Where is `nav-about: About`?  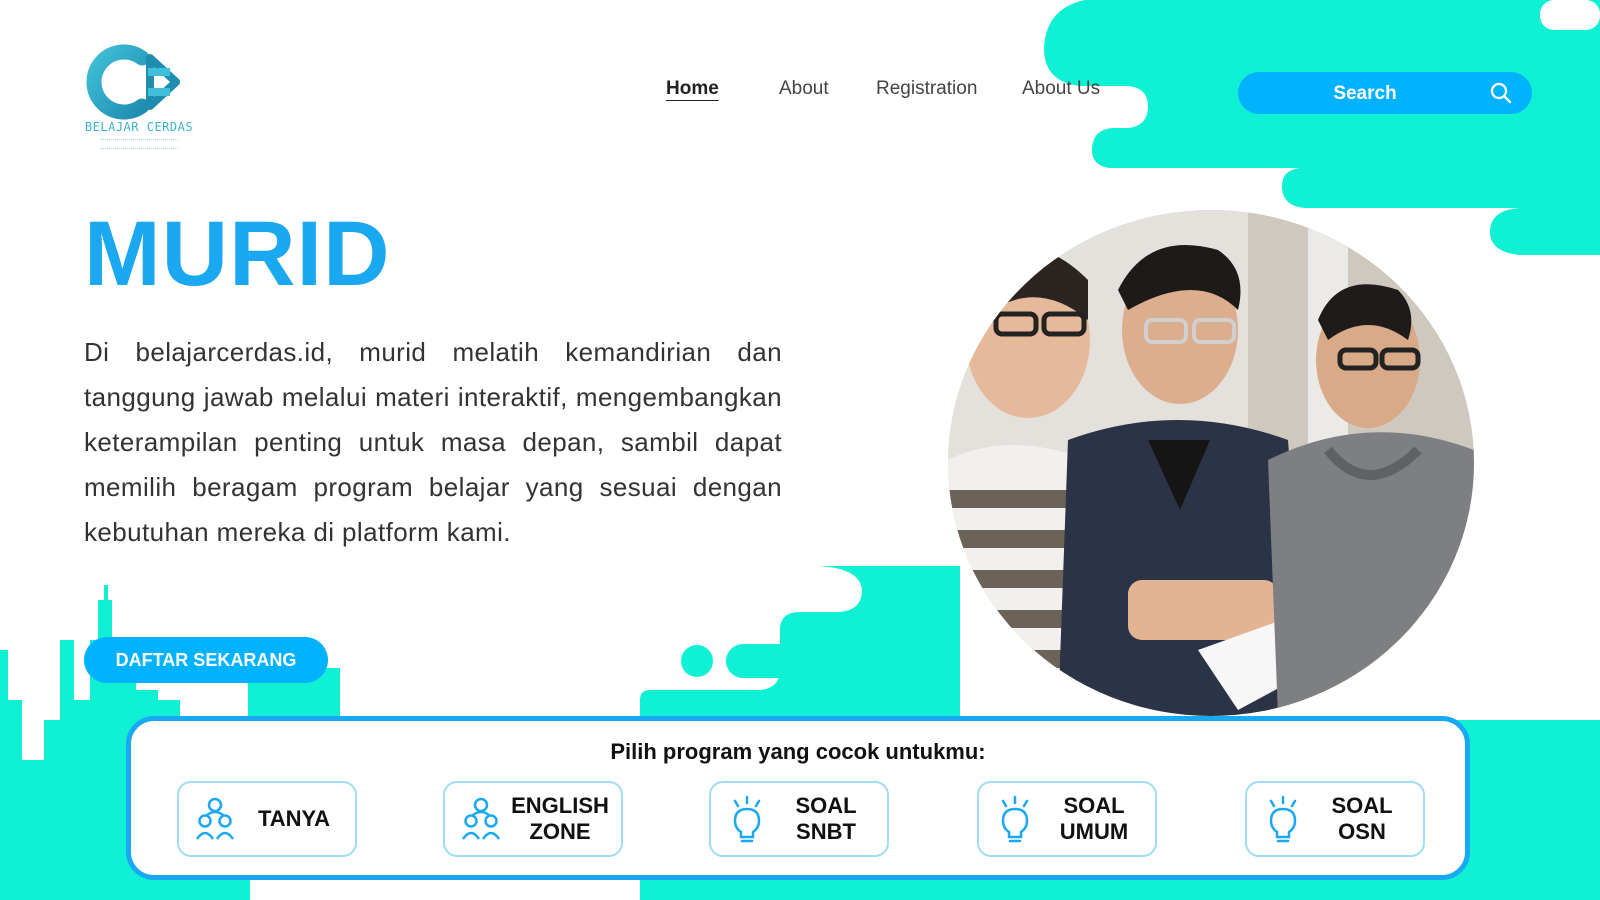
nav-about: About is located at coordinates (804, 89).